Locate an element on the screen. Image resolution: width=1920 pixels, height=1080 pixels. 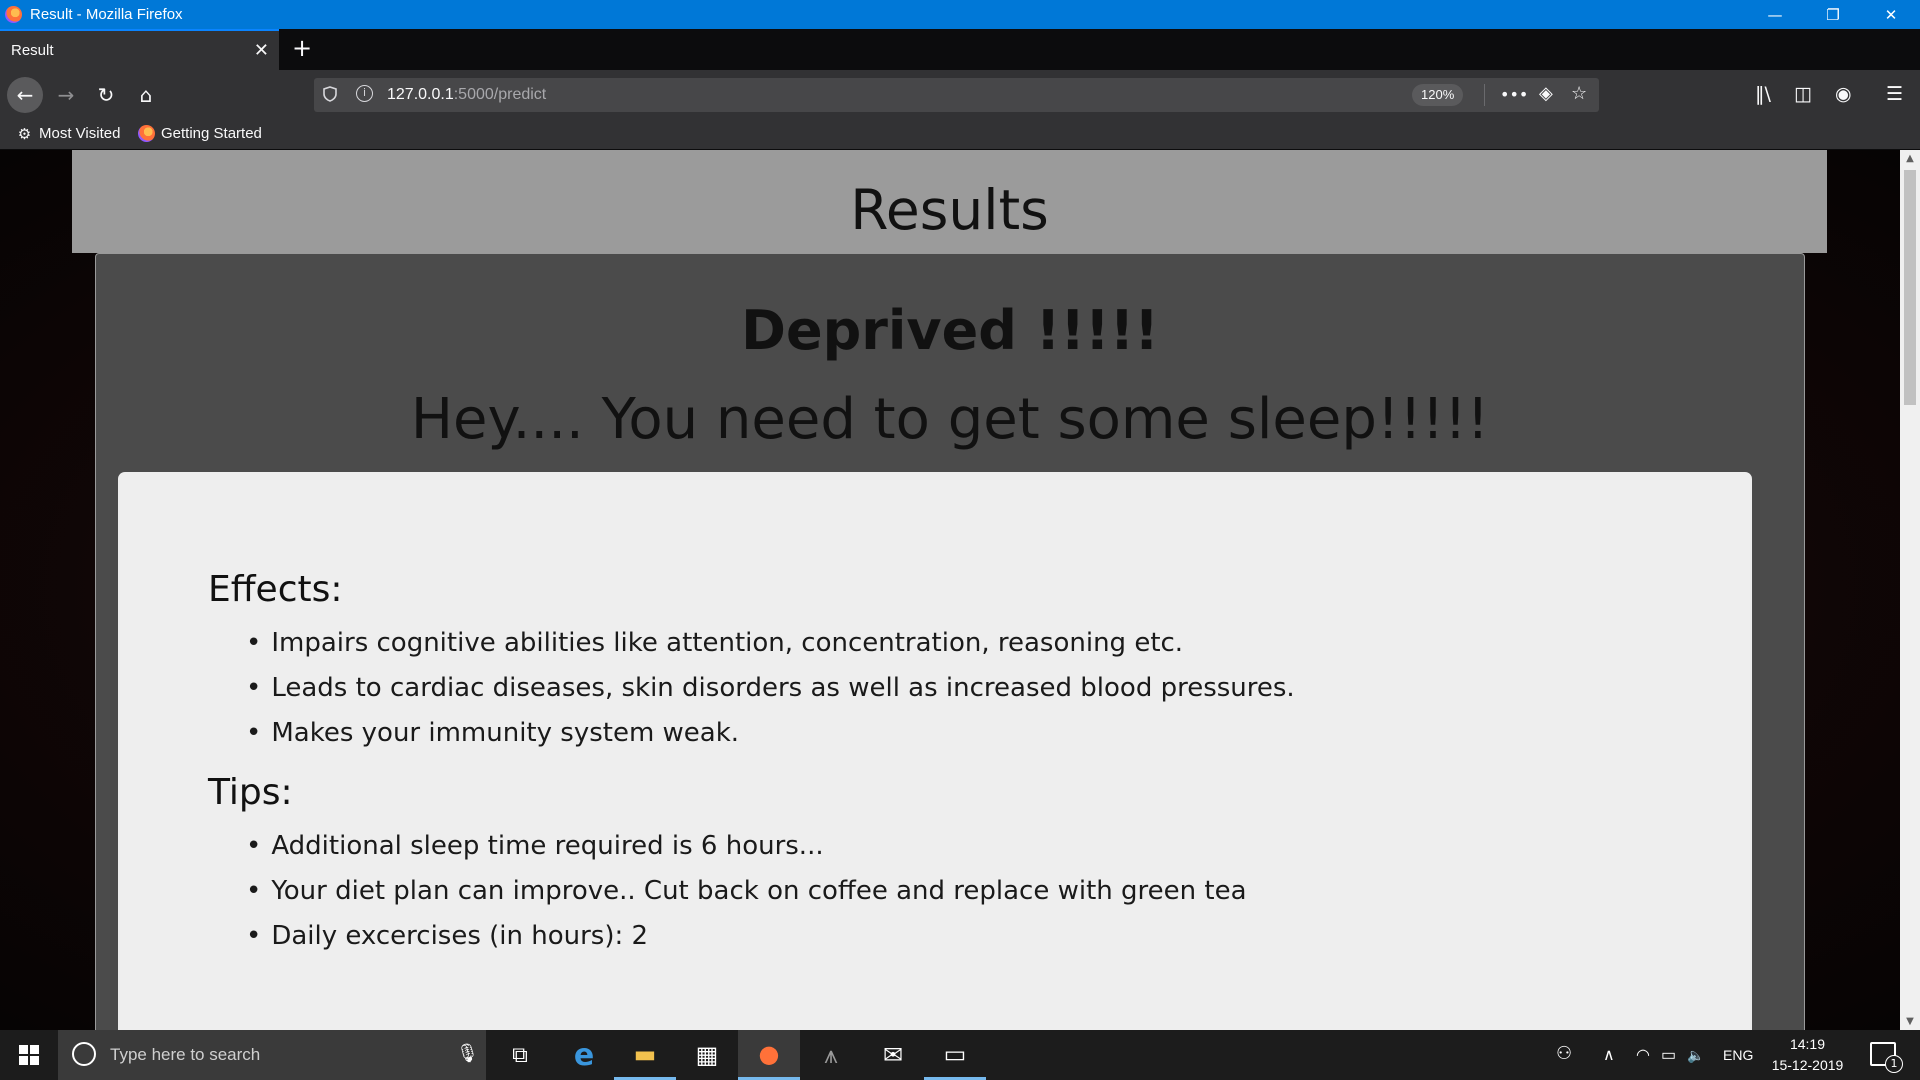
volume-icon: 🔈 is located at coordinates (1695, 1055).